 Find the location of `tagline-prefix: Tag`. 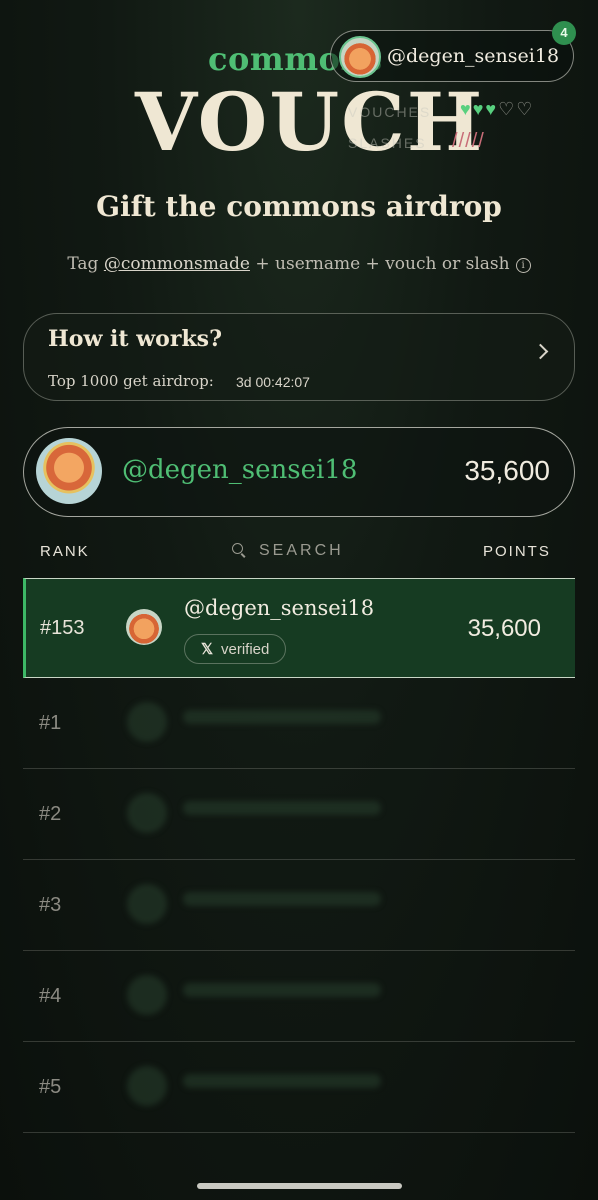

tagline-prefix: Tag is located at coordinates (85, 264).